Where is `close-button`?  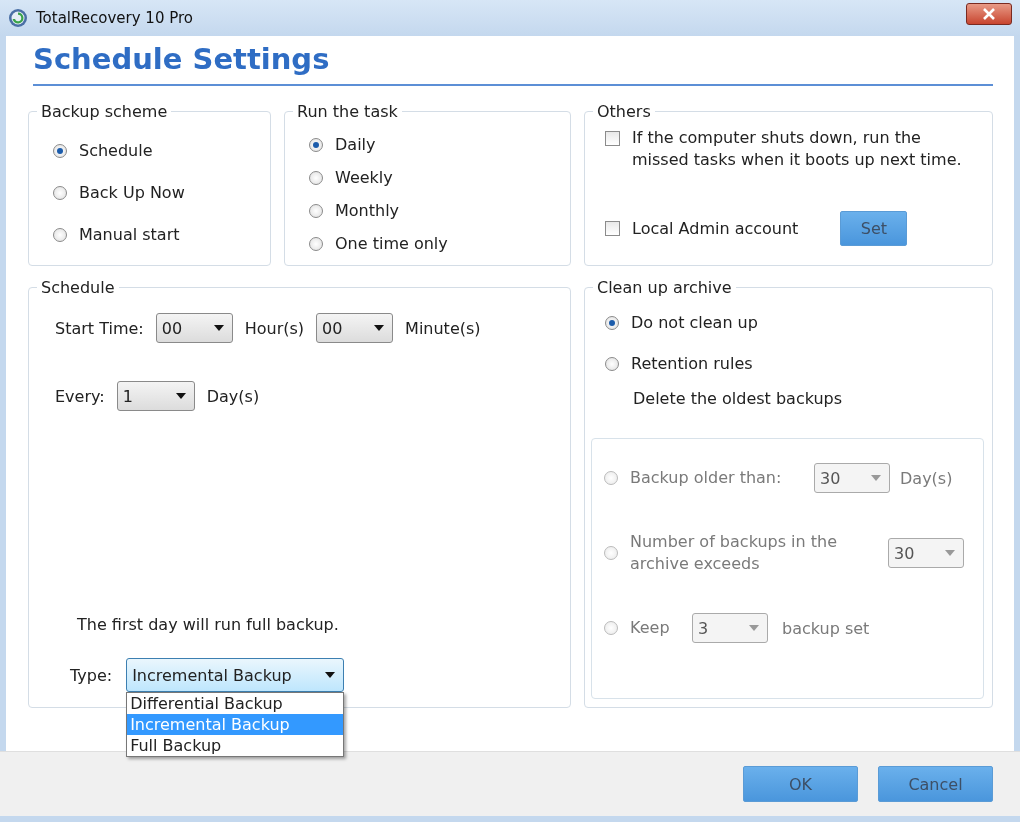 close-button is located at coordinates (989, 14).